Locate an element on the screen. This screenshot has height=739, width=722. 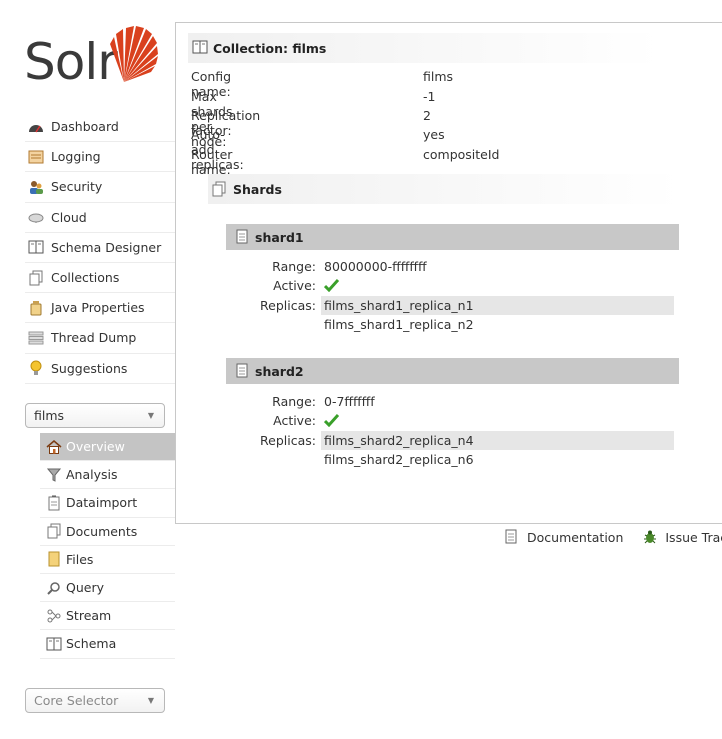
subnav-item-documents: Documents is located at coordinates (107, 532).